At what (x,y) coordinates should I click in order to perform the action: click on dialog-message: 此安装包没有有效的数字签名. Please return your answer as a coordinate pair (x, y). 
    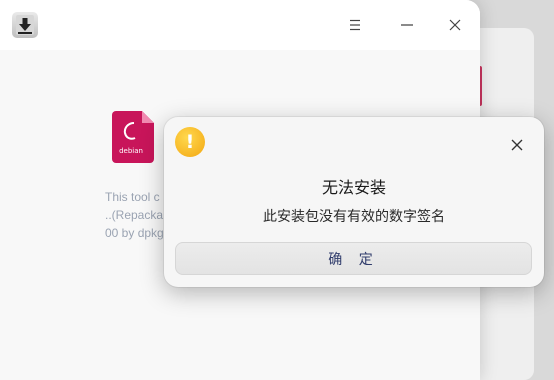
    Looking at the image, I should click on (354, 217).